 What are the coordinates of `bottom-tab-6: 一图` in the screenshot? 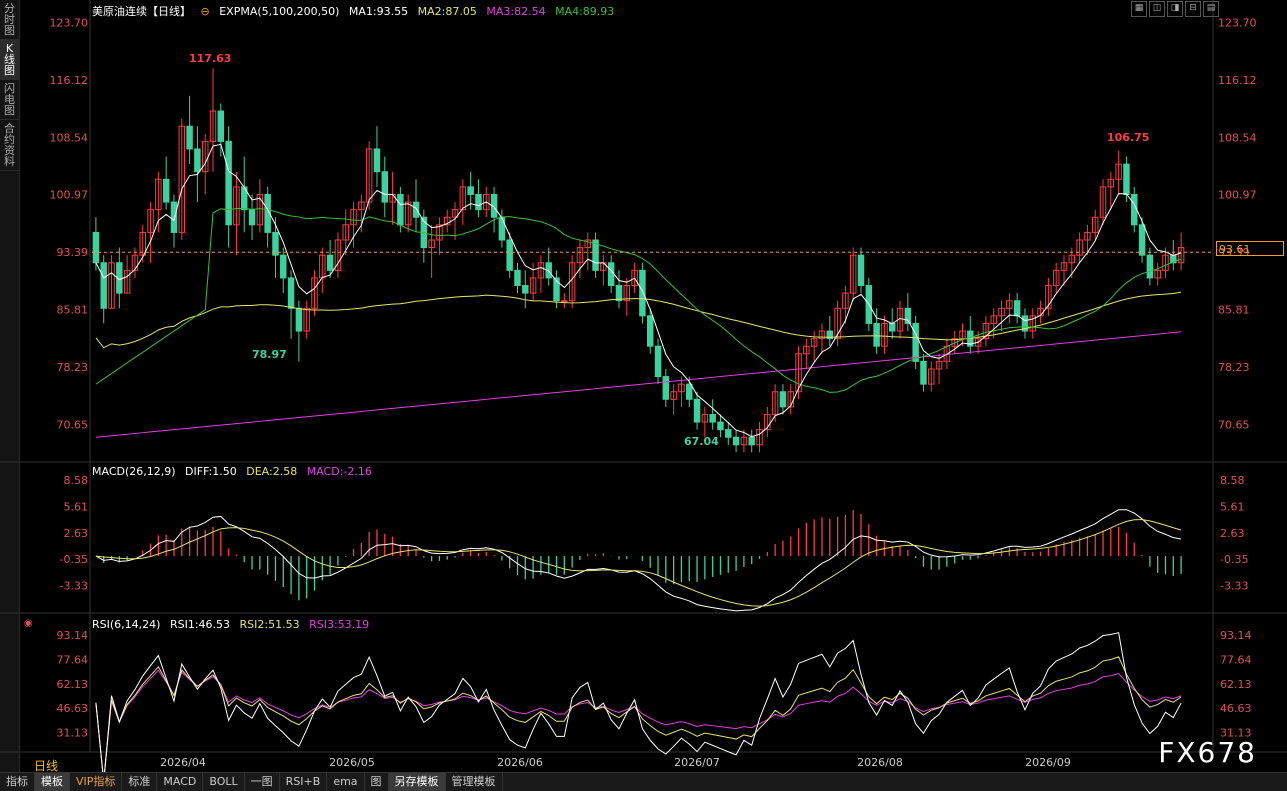 It's located at (262, 782).